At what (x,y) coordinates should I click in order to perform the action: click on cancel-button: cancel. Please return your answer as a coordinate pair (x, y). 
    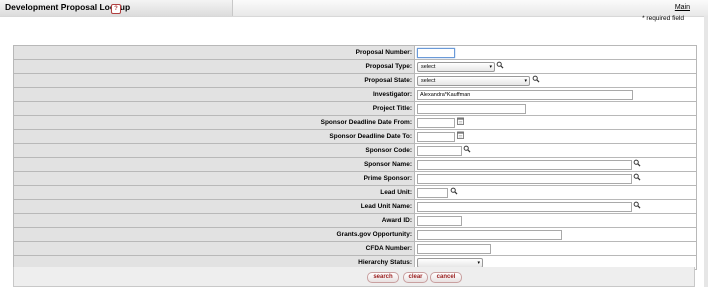
    Looking at the image, I should click on (446, 277).